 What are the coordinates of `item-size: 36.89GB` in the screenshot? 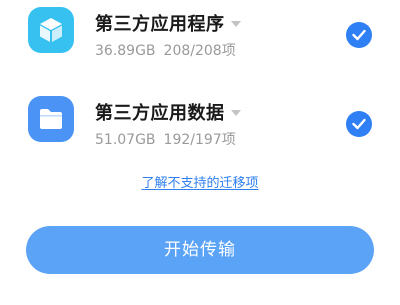 It's located at (125, 51).